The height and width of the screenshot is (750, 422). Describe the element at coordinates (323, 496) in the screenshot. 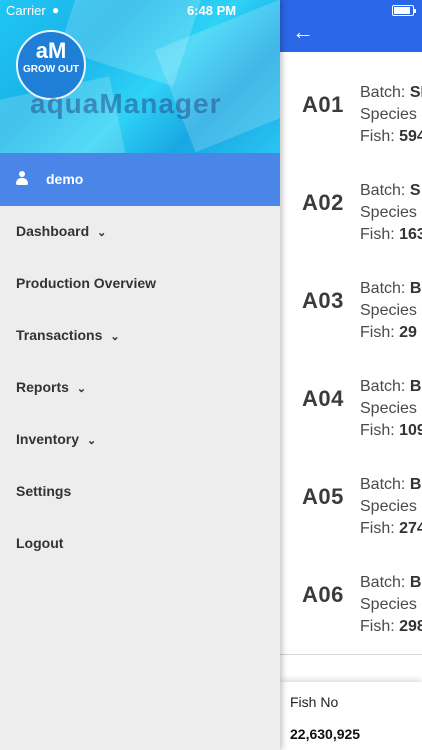

I see `tank-code: A05` at that location.